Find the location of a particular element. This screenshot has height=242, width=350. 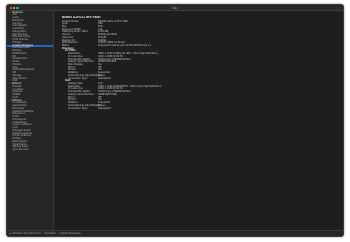

path-segment: Hardware is located at coordinates (50, 233).